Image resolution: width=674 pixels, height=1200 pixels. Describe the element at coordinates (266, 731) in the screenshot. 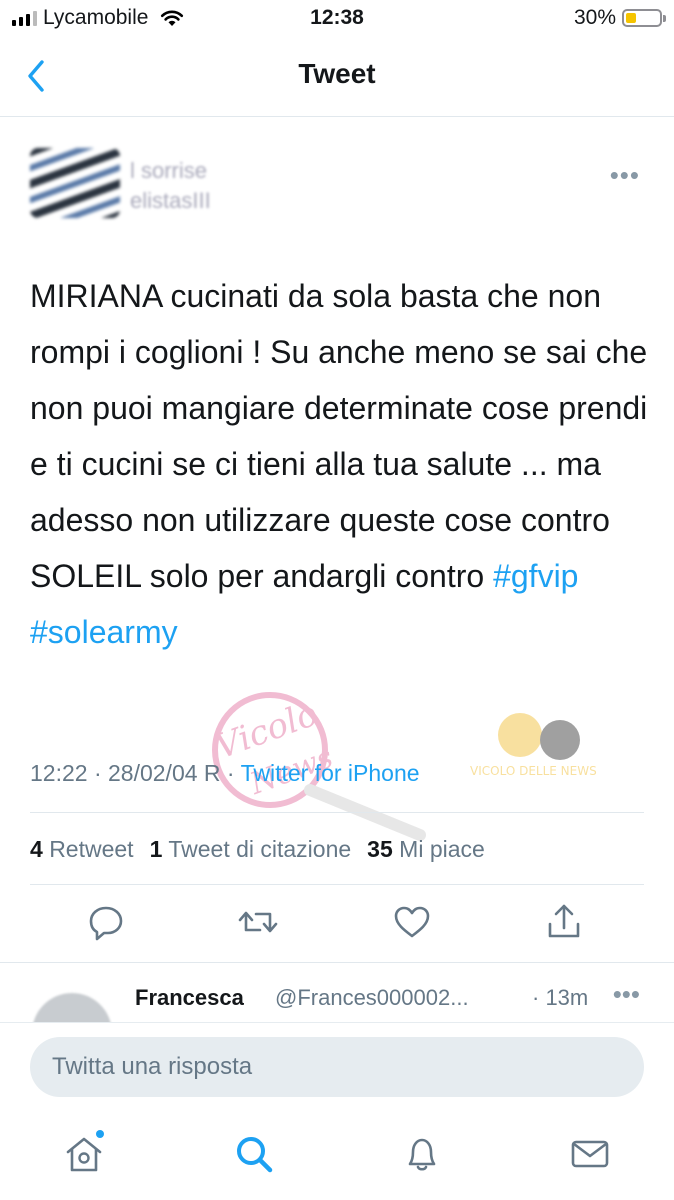

I see `svg-text: Vicolo` at that location.